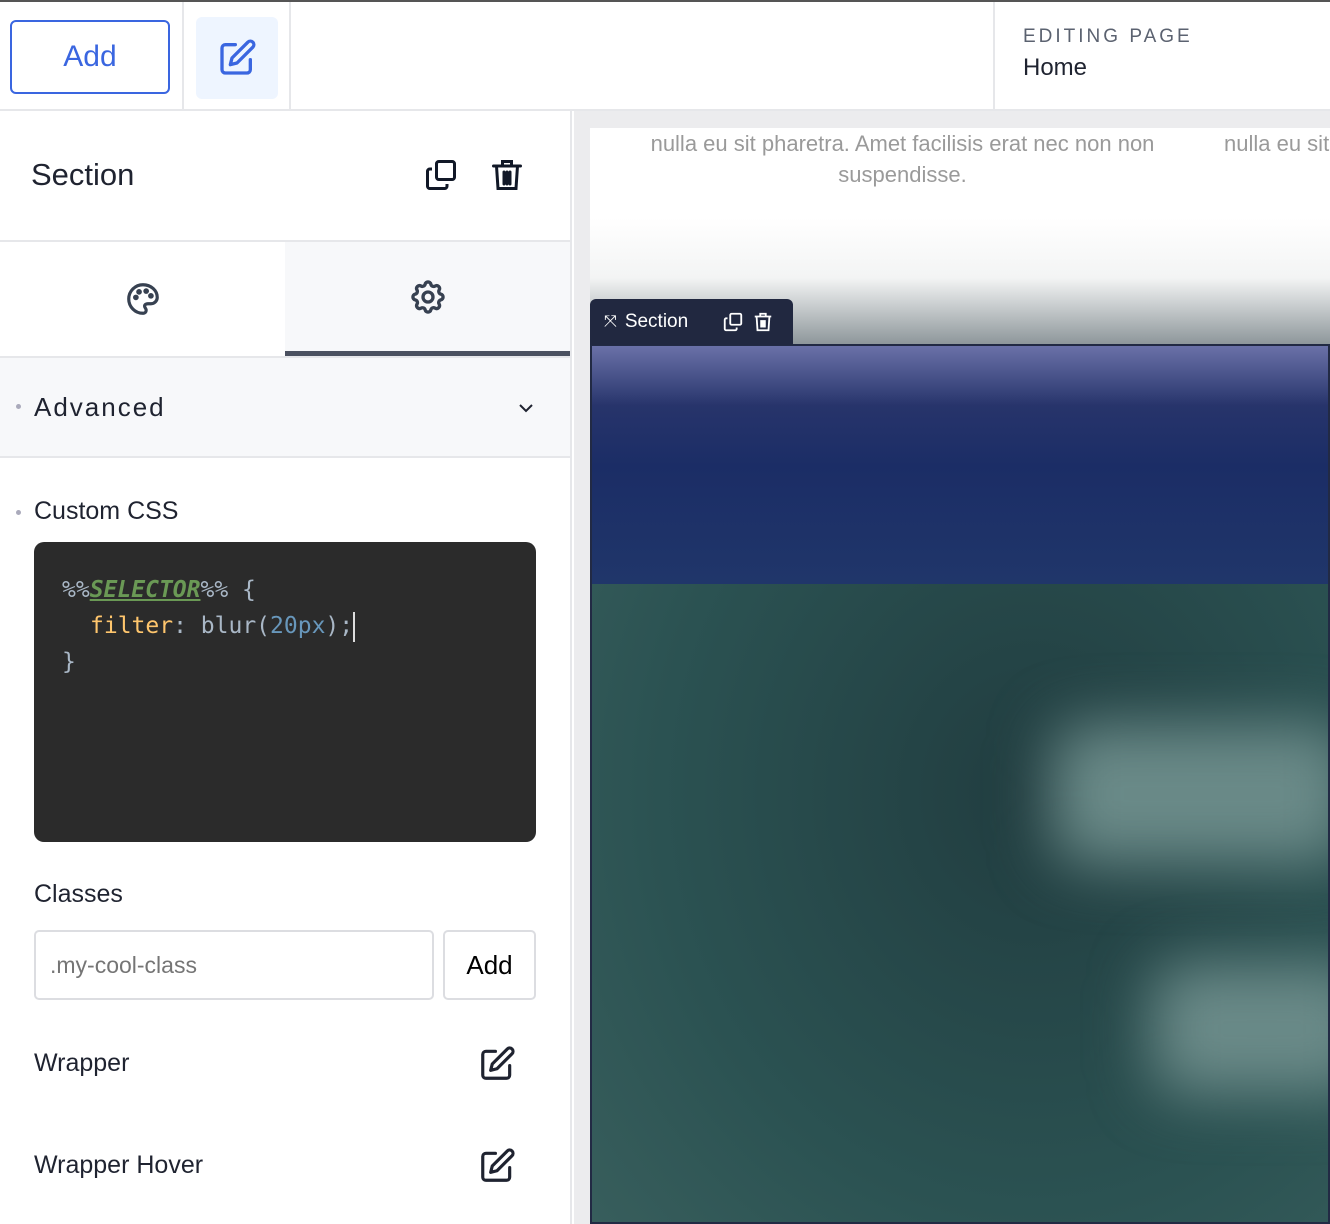 The image size is (1330, 1224). I want to click on custom-css-label: Custom CSS, so click(106, 511).